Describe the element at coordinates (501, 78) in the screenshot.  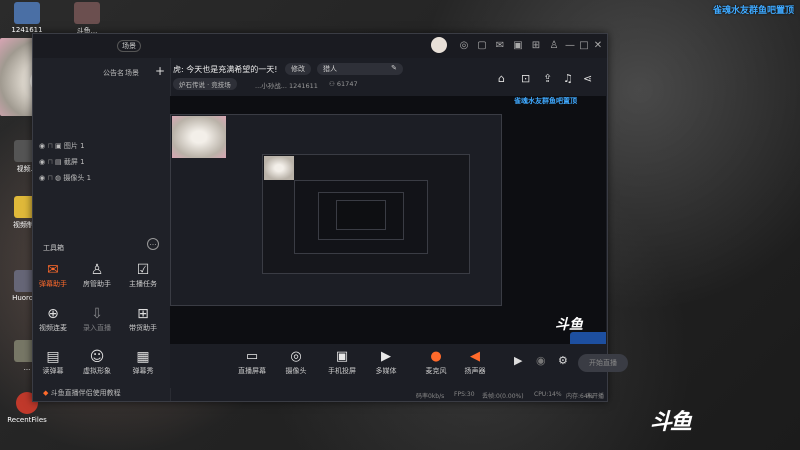
I see `gift-icon: ⌂` at that location.